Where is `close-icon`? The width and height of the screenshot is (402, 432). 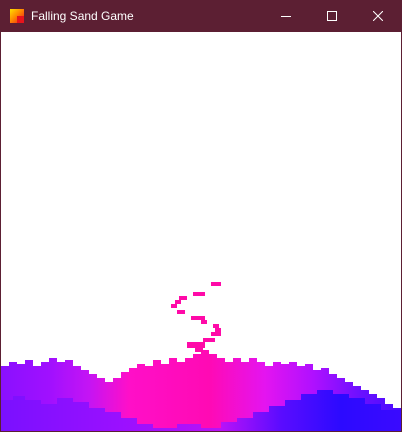
close-icon is located at coordinates (378, 16).